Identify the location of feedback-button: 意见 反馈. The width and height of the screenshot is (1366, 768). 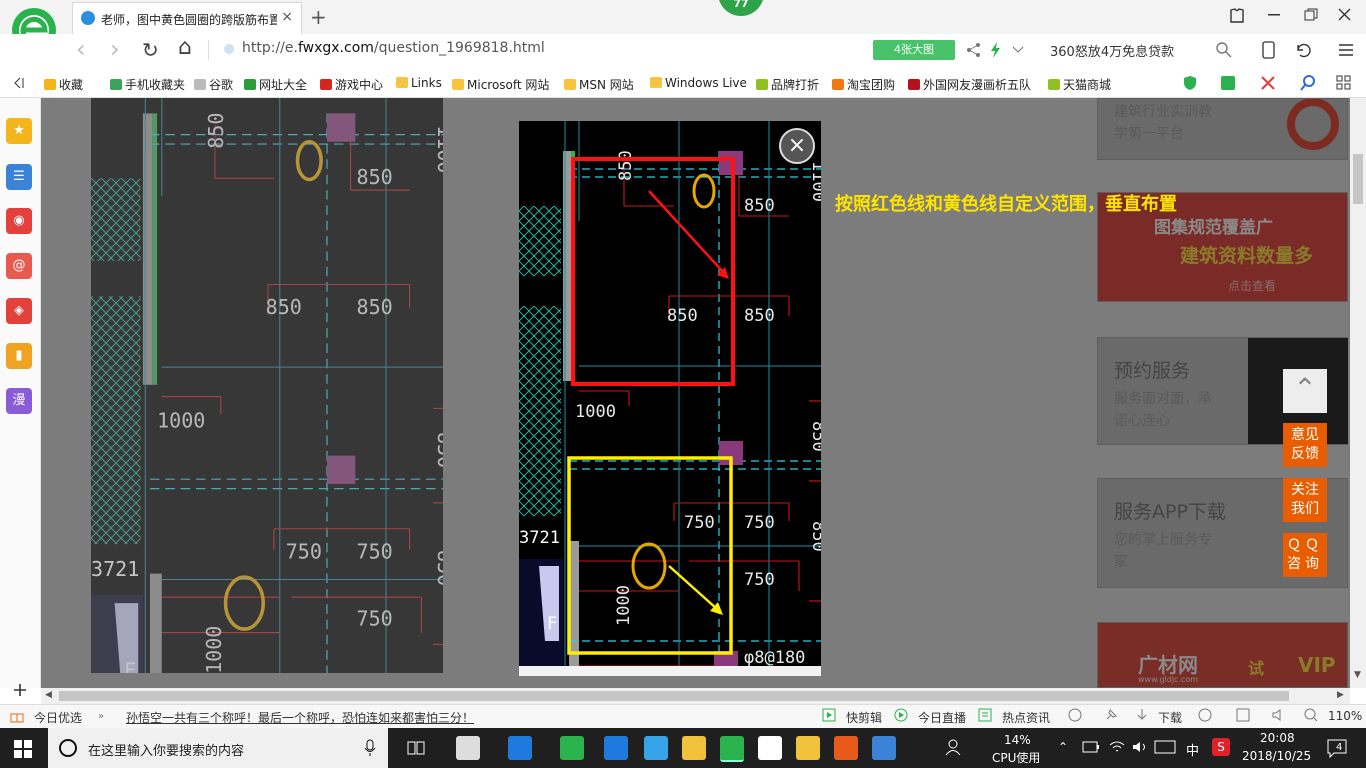
(1305, 445).